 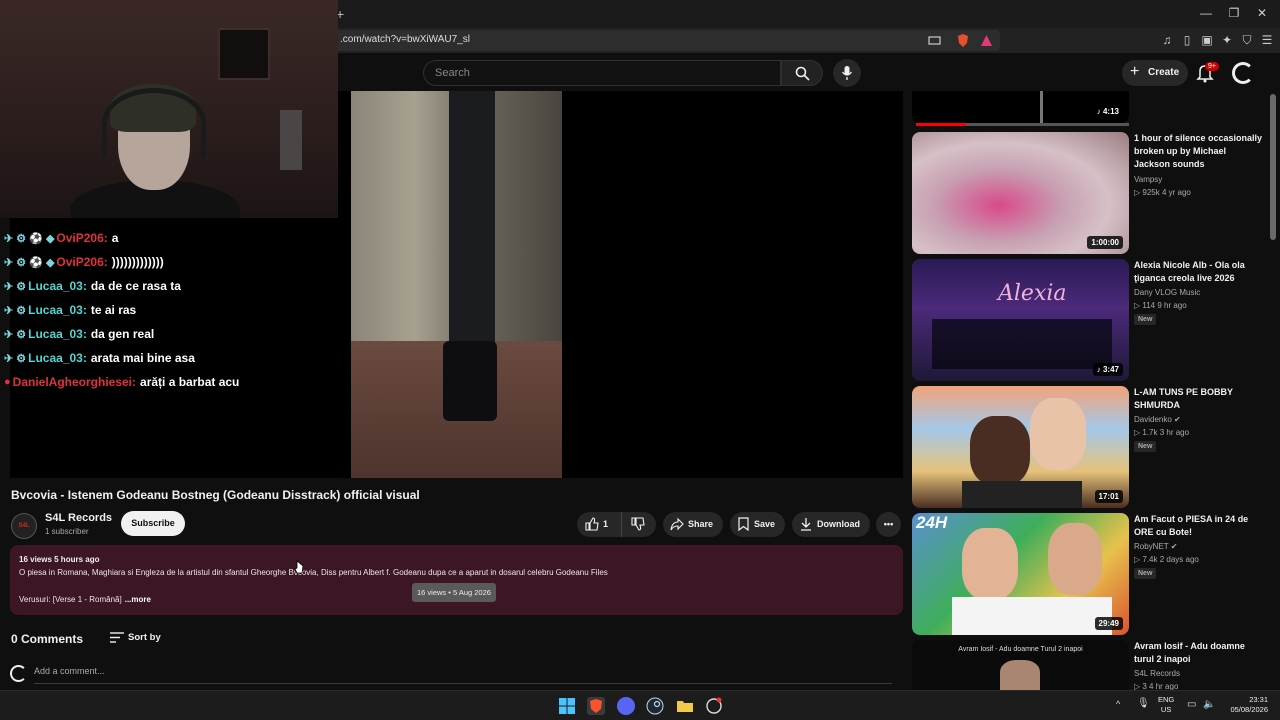 What do you see at coordinates (1167, 40) in the screenshot?
I see `music-icon: ♫` at bounding box center [1167, 40].